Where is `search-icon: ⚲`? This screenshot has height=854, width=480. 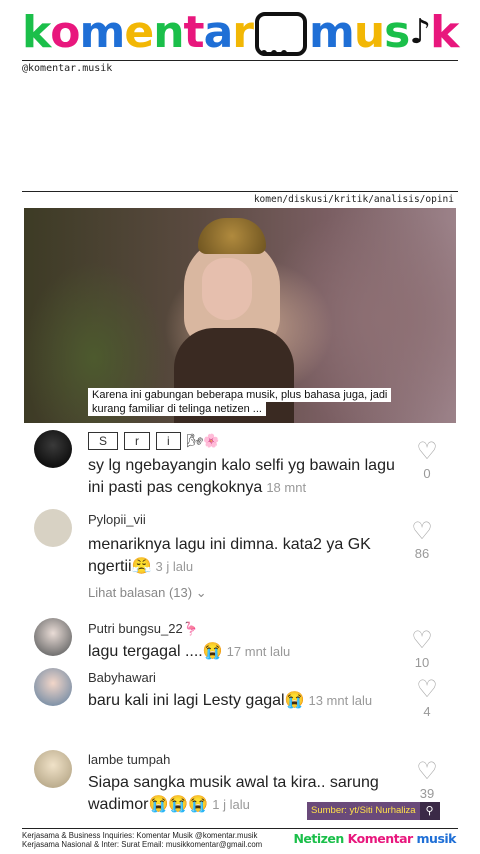
search-icon: ⚲ is located at coordinates (429, 811).